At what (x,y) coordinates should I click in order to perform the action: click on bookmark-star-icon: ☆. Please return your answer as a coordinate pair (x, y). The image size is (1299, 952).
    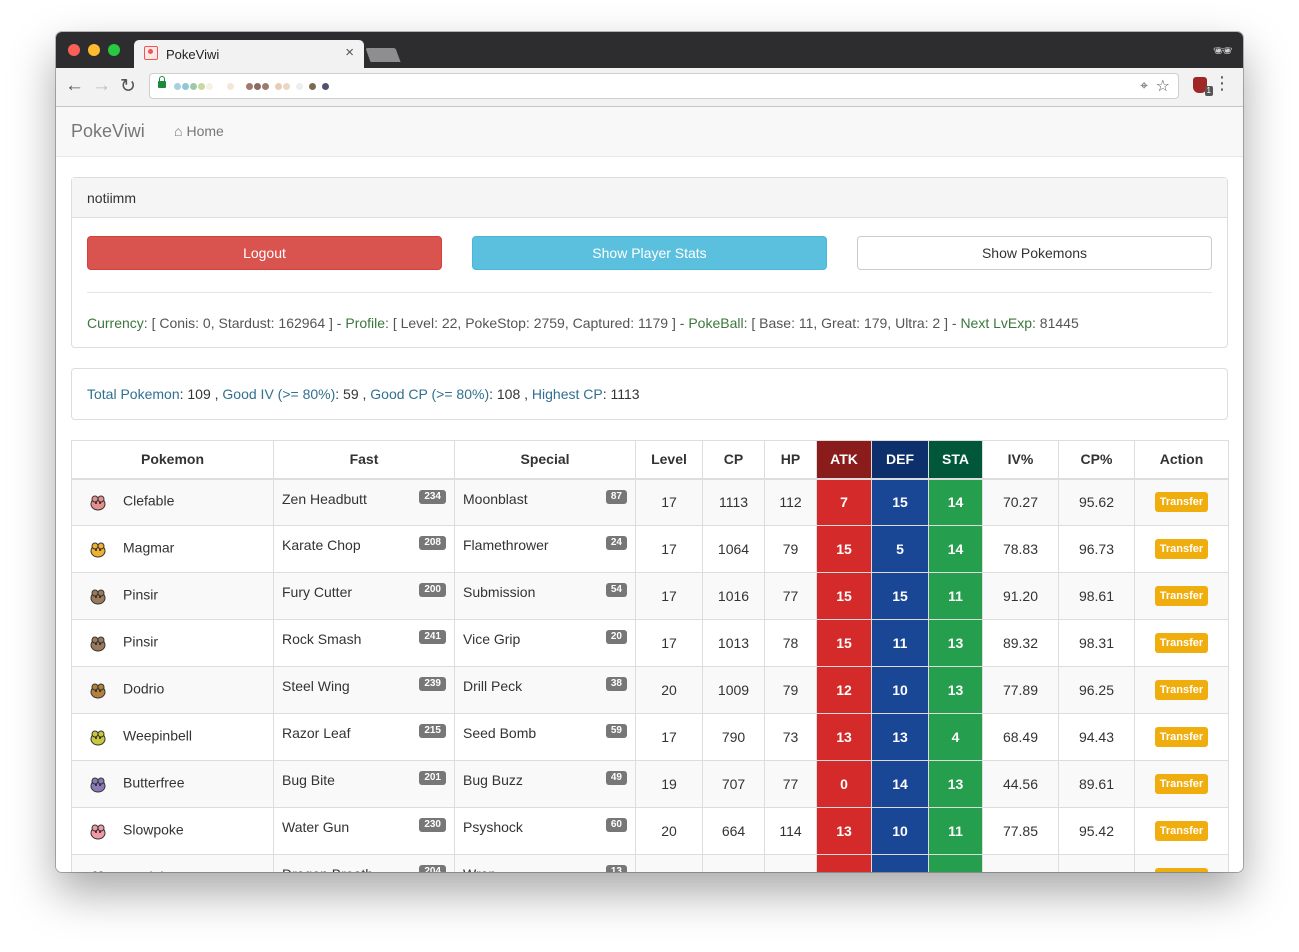
    Looking at the image, I should click on (1163, 86).